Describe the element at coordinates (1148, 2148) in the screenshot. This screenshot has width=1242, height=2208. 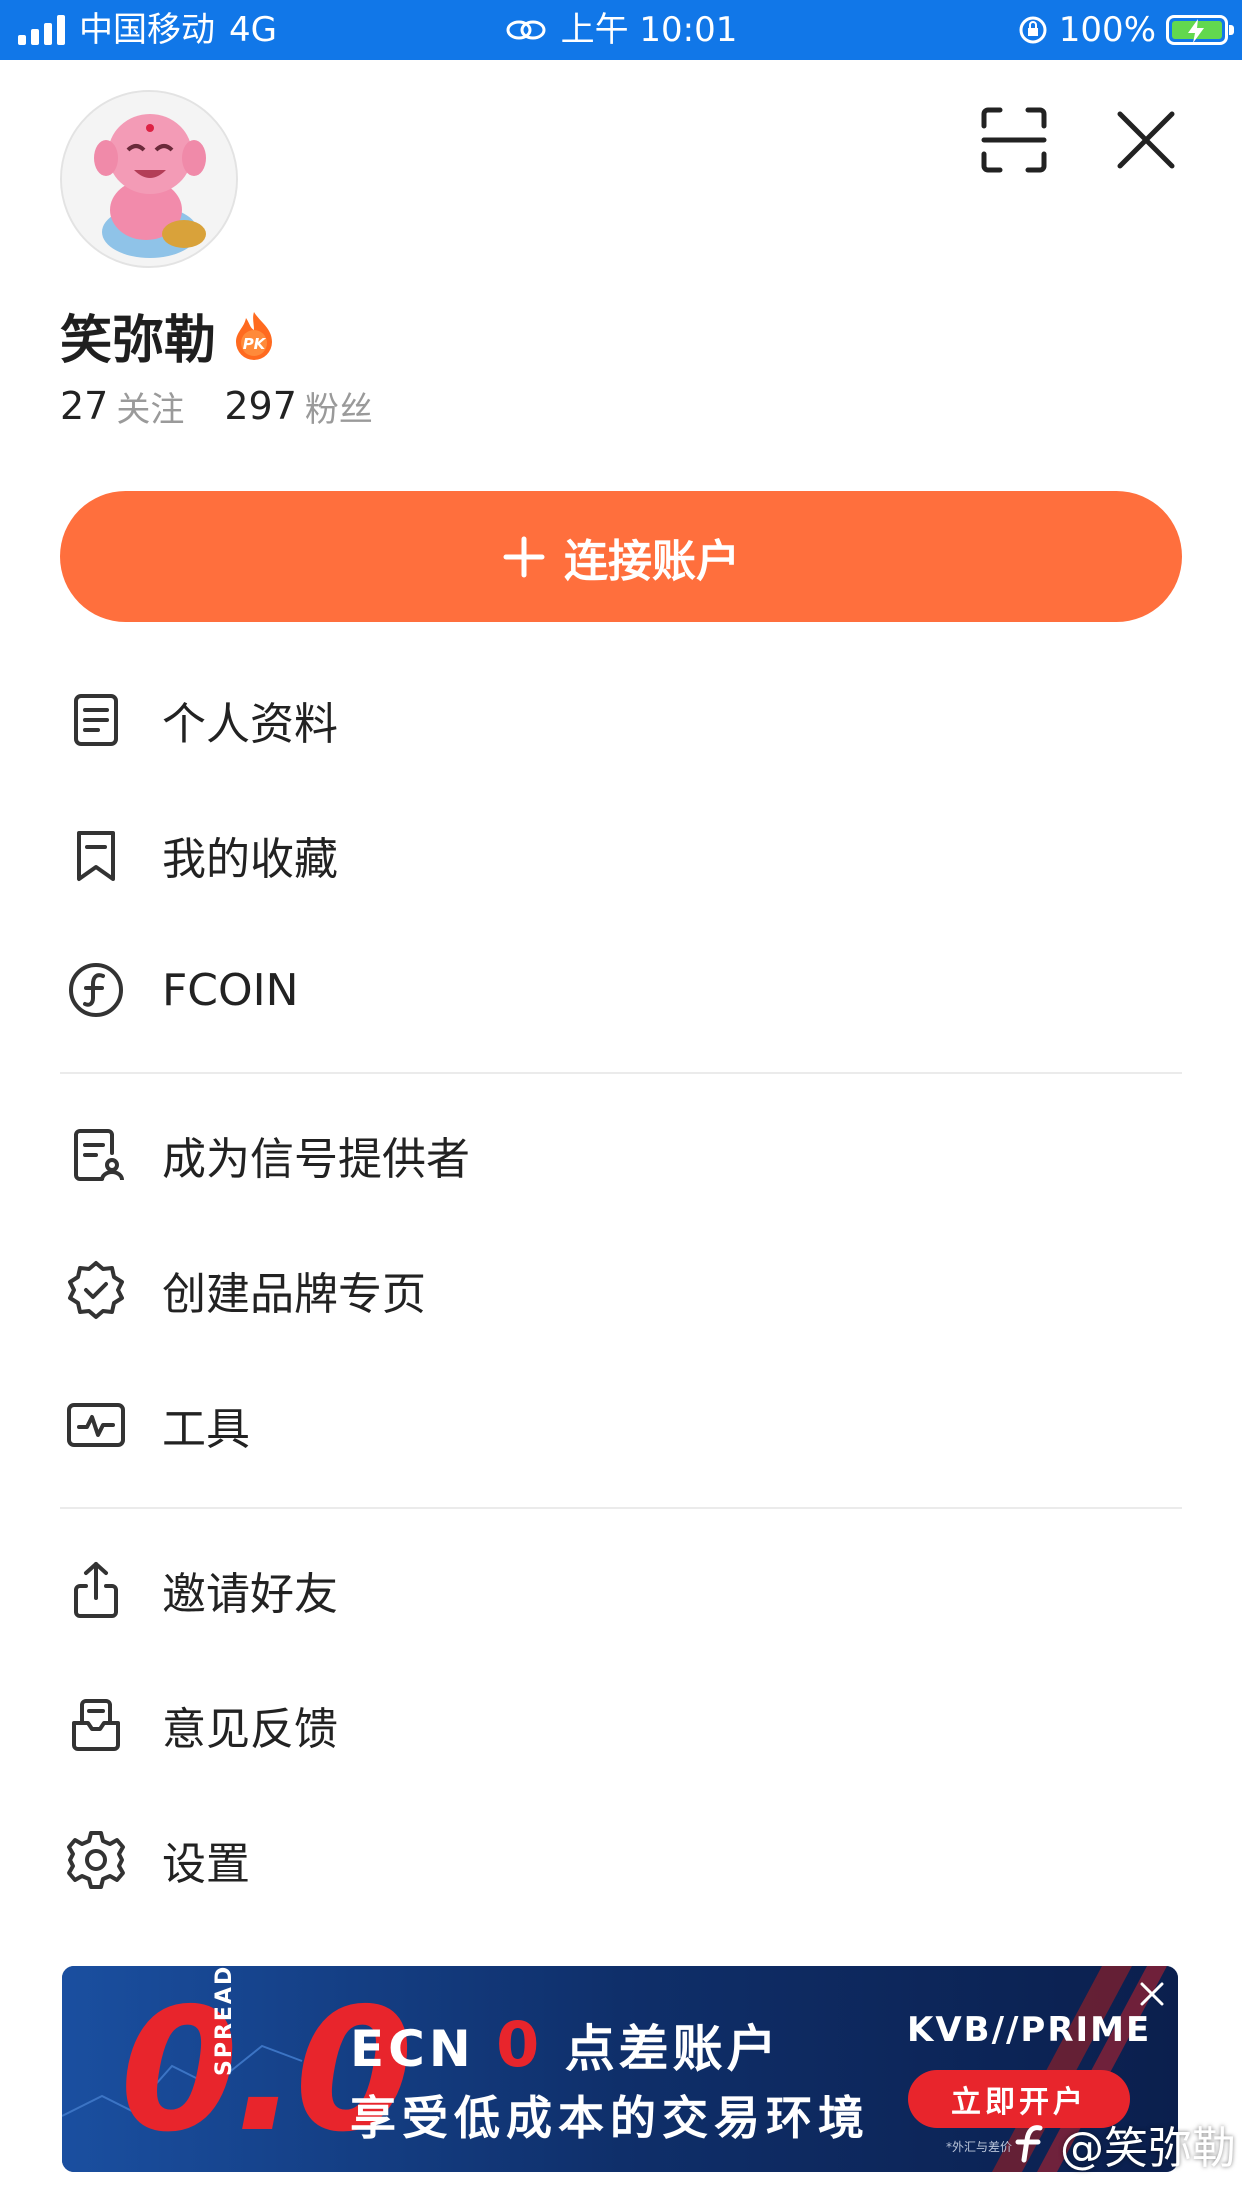
I see `watermark-text: @笑弥勒` at that location.